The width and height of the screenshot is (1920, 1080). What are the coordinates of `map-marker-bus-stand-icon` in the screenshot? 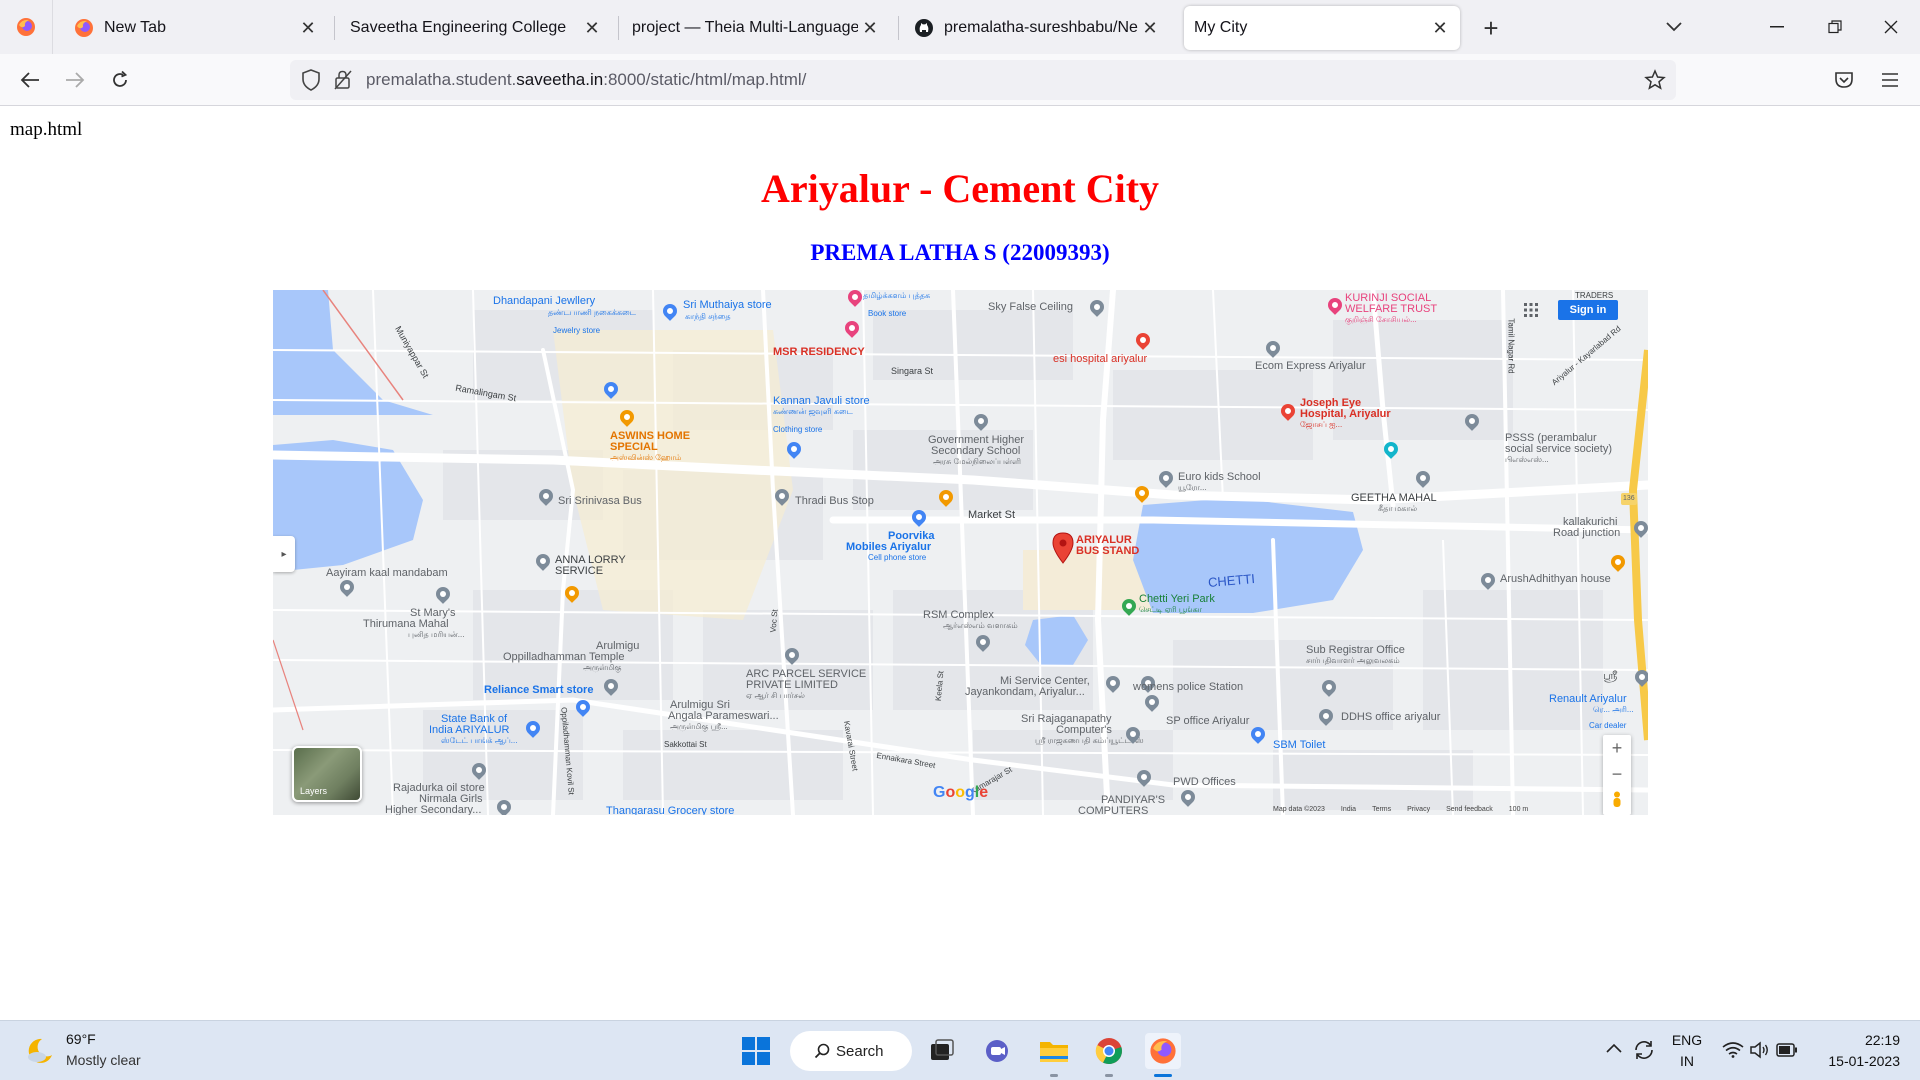 It's located at (1063, 548).